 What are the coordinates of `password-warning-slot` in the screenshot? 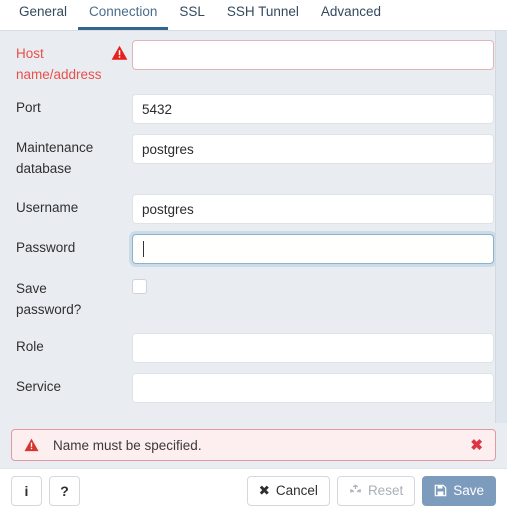 It's located at (119, 236).